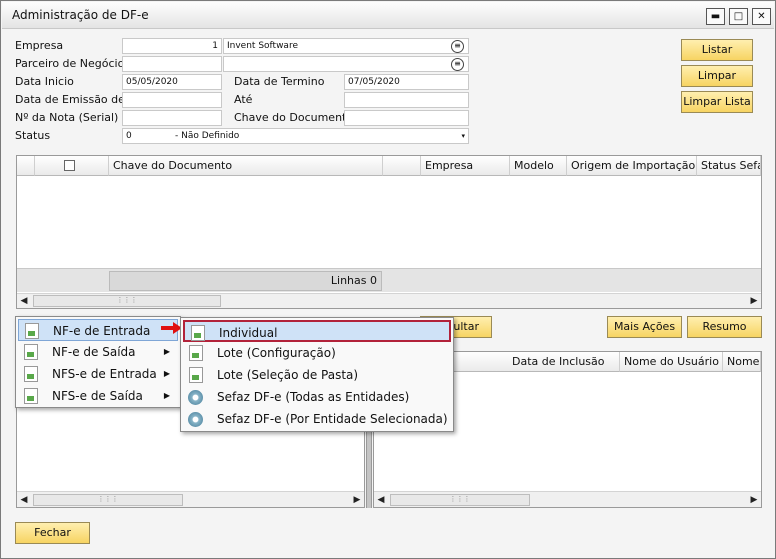  Describe the element at coordinates (567, 499) in the screenshot. I see `lower-right-scrollbar: ◀ ⋮⋮⋮ ▶` at that location.